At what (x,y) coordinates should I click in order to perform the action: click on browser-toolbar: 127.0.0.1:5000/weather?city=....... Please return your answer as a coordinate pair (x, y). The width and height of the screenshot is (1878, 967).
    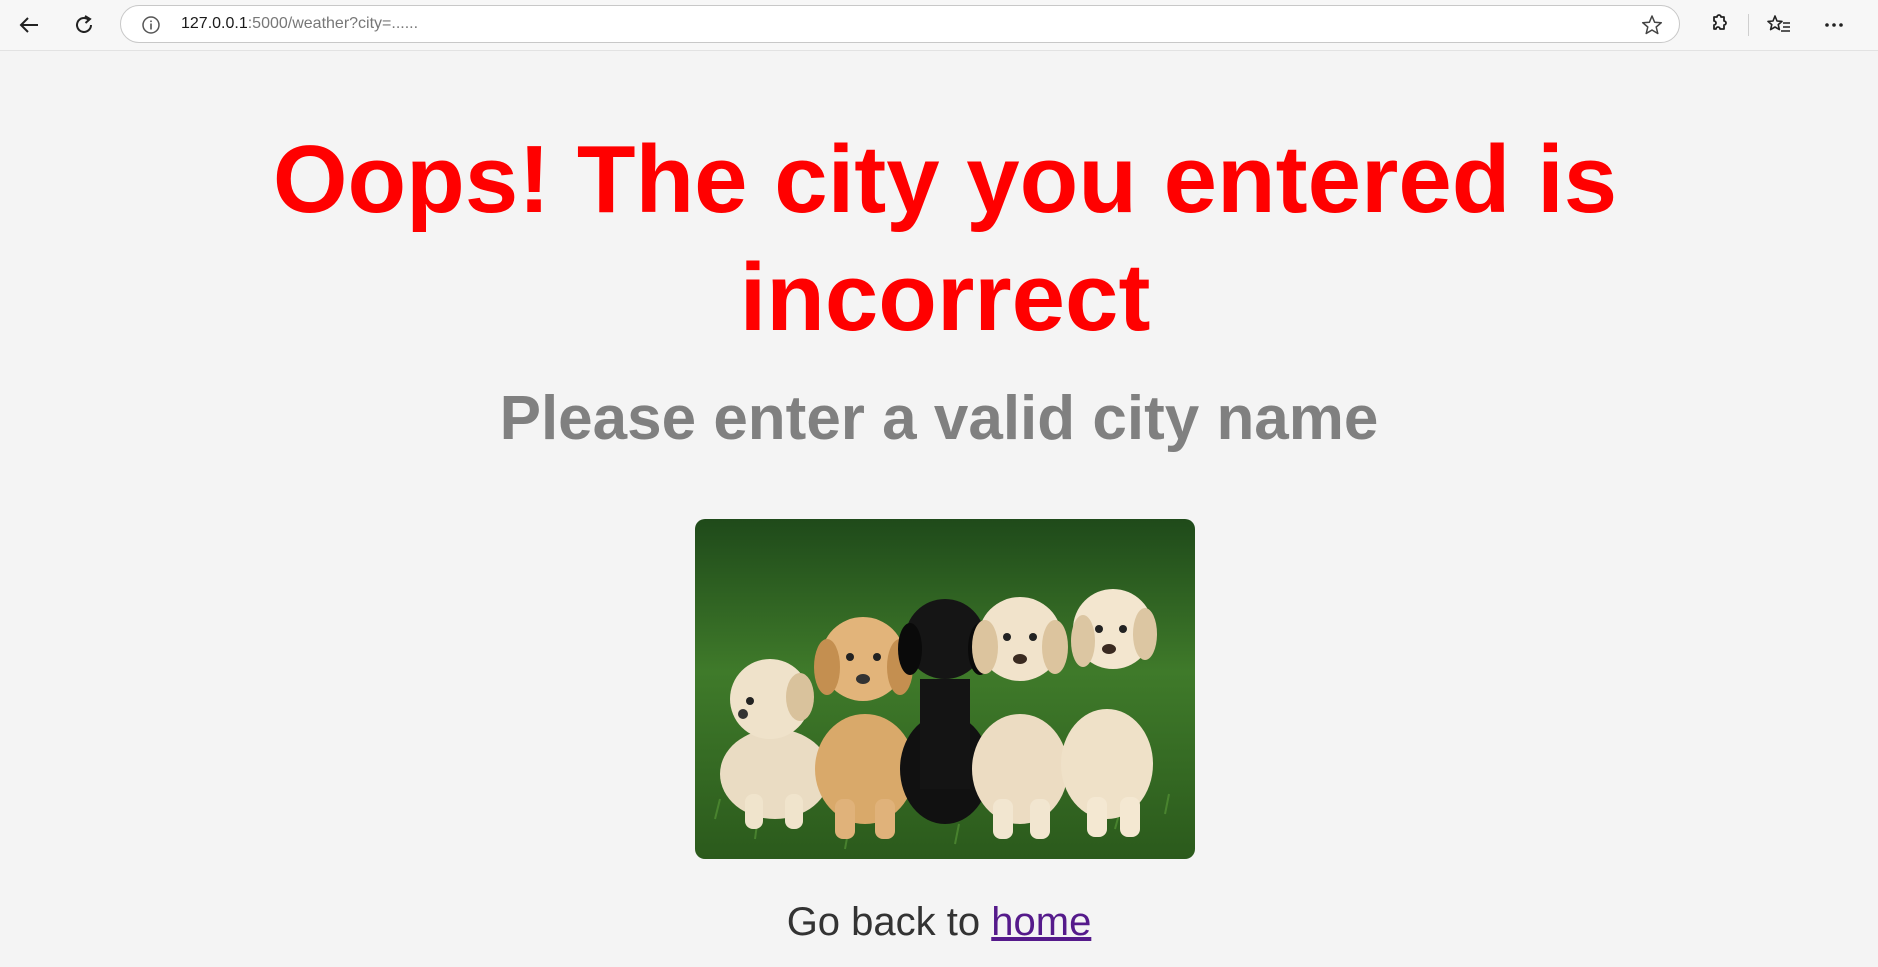
    Looking at the image, I should click on (939, 25).